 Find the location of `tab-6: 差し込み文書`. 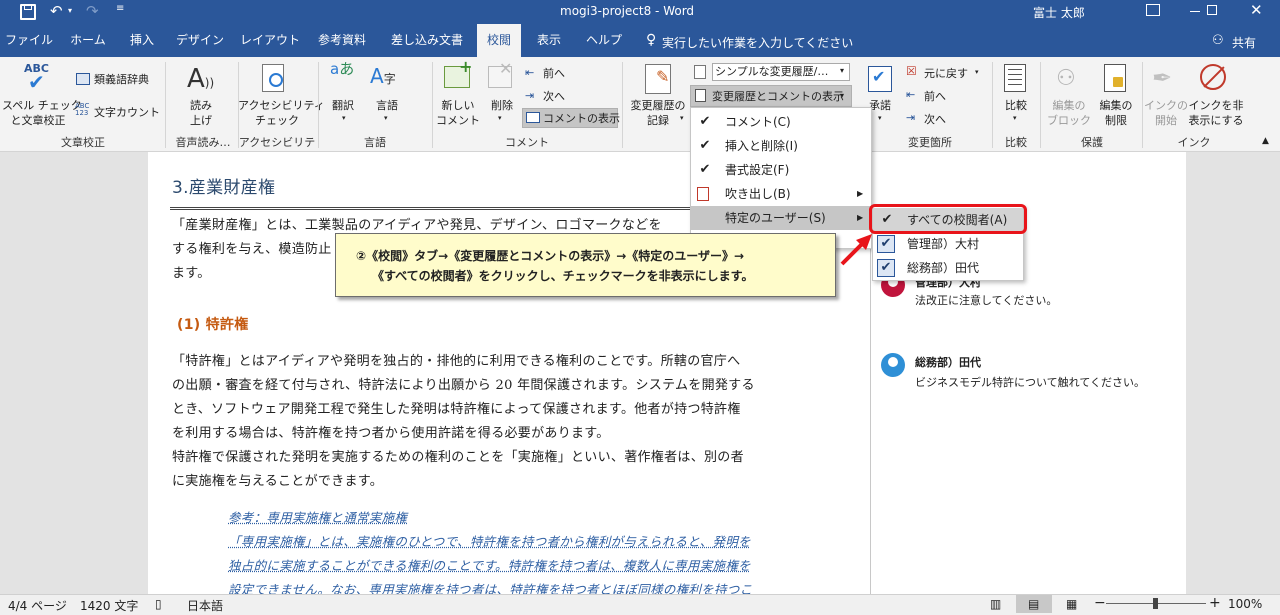

tab-6: 差し込み文書 is located at coordinates (427, 40).